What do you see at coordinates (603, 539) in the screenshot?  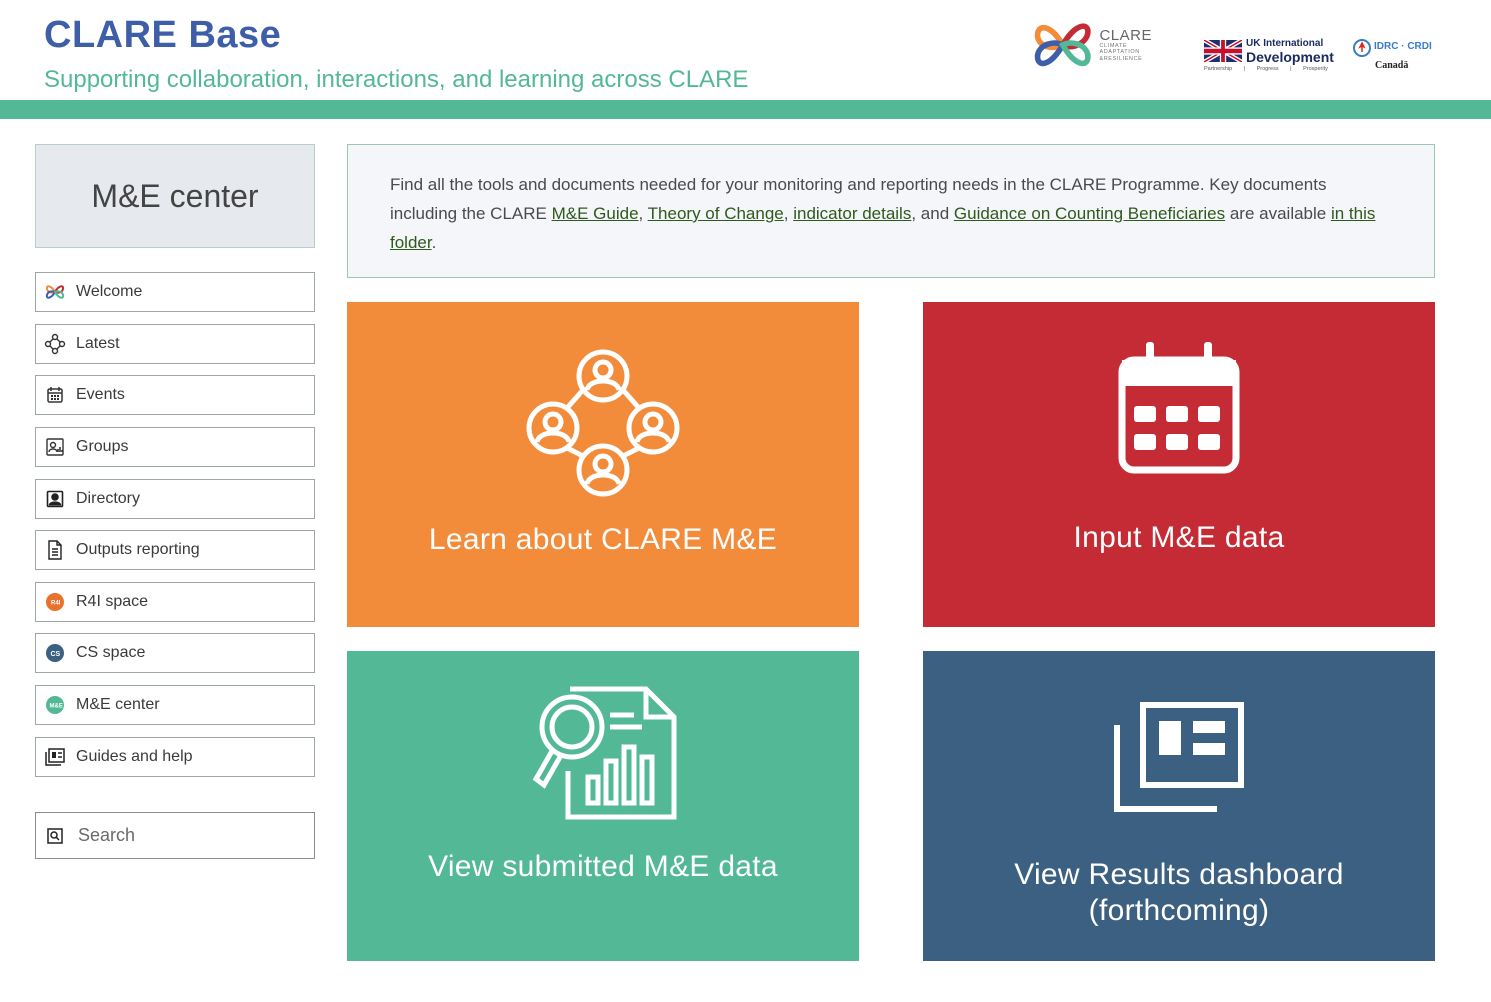 I see `learn-me-label: Learn about CLARE M&E` at bounding box center [603, 539].